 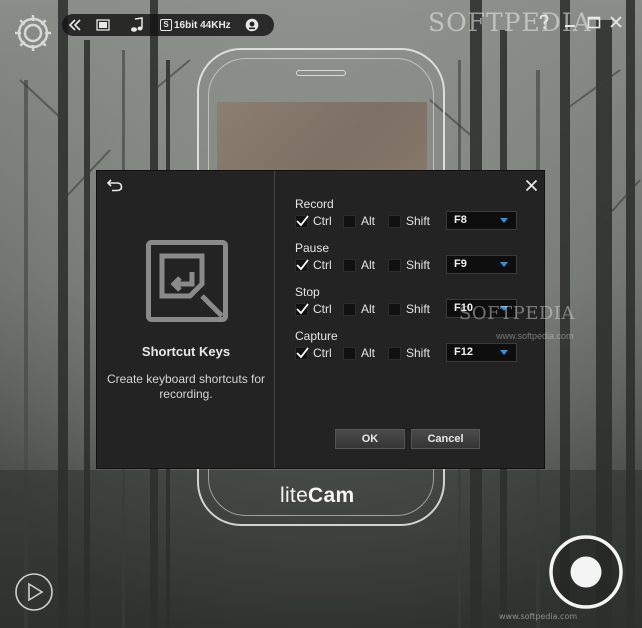 I want to click on audio-quality-badge: S, so click(x=166, y=25).